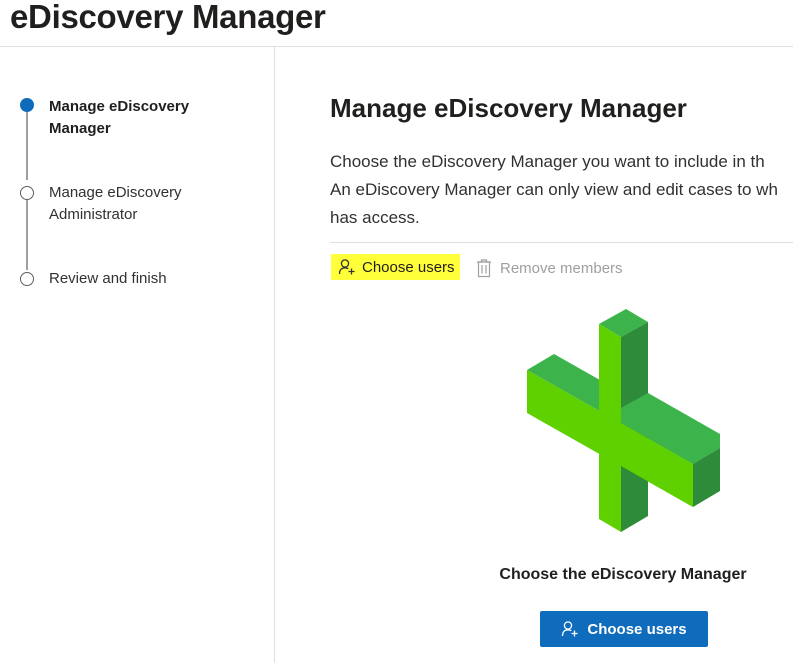  Describe the element at coordinates (396, 46) in the screenshot. I see `header-divider` at that location.